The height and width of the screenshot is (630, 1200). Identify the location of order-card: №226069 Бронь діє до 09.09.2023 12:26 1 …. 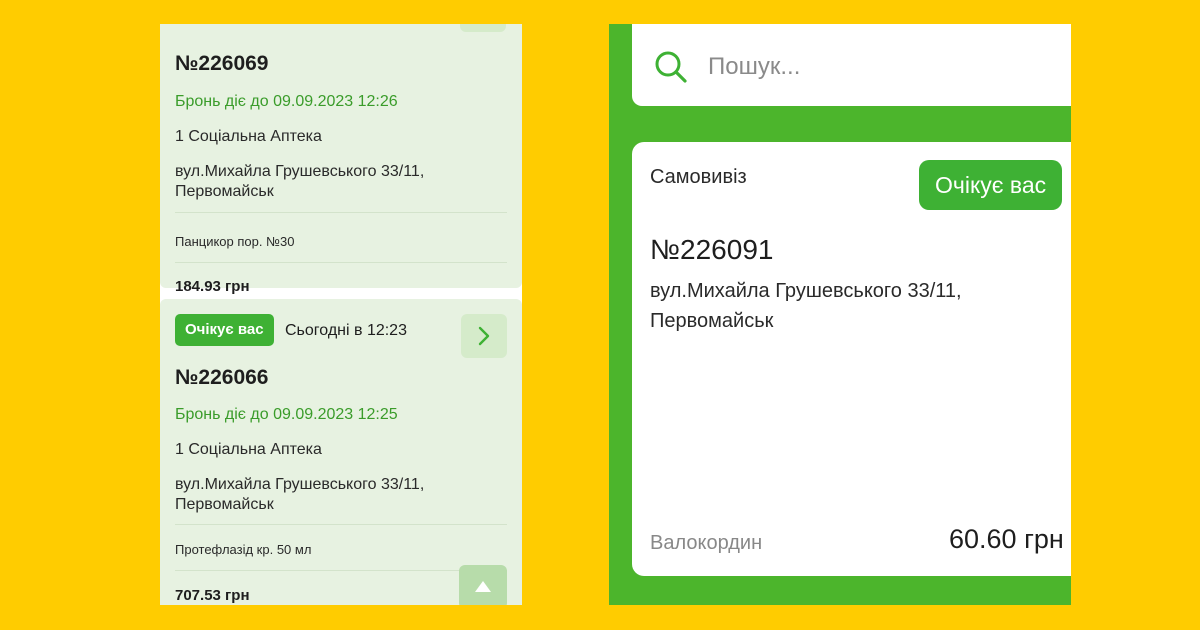
(341, 159).